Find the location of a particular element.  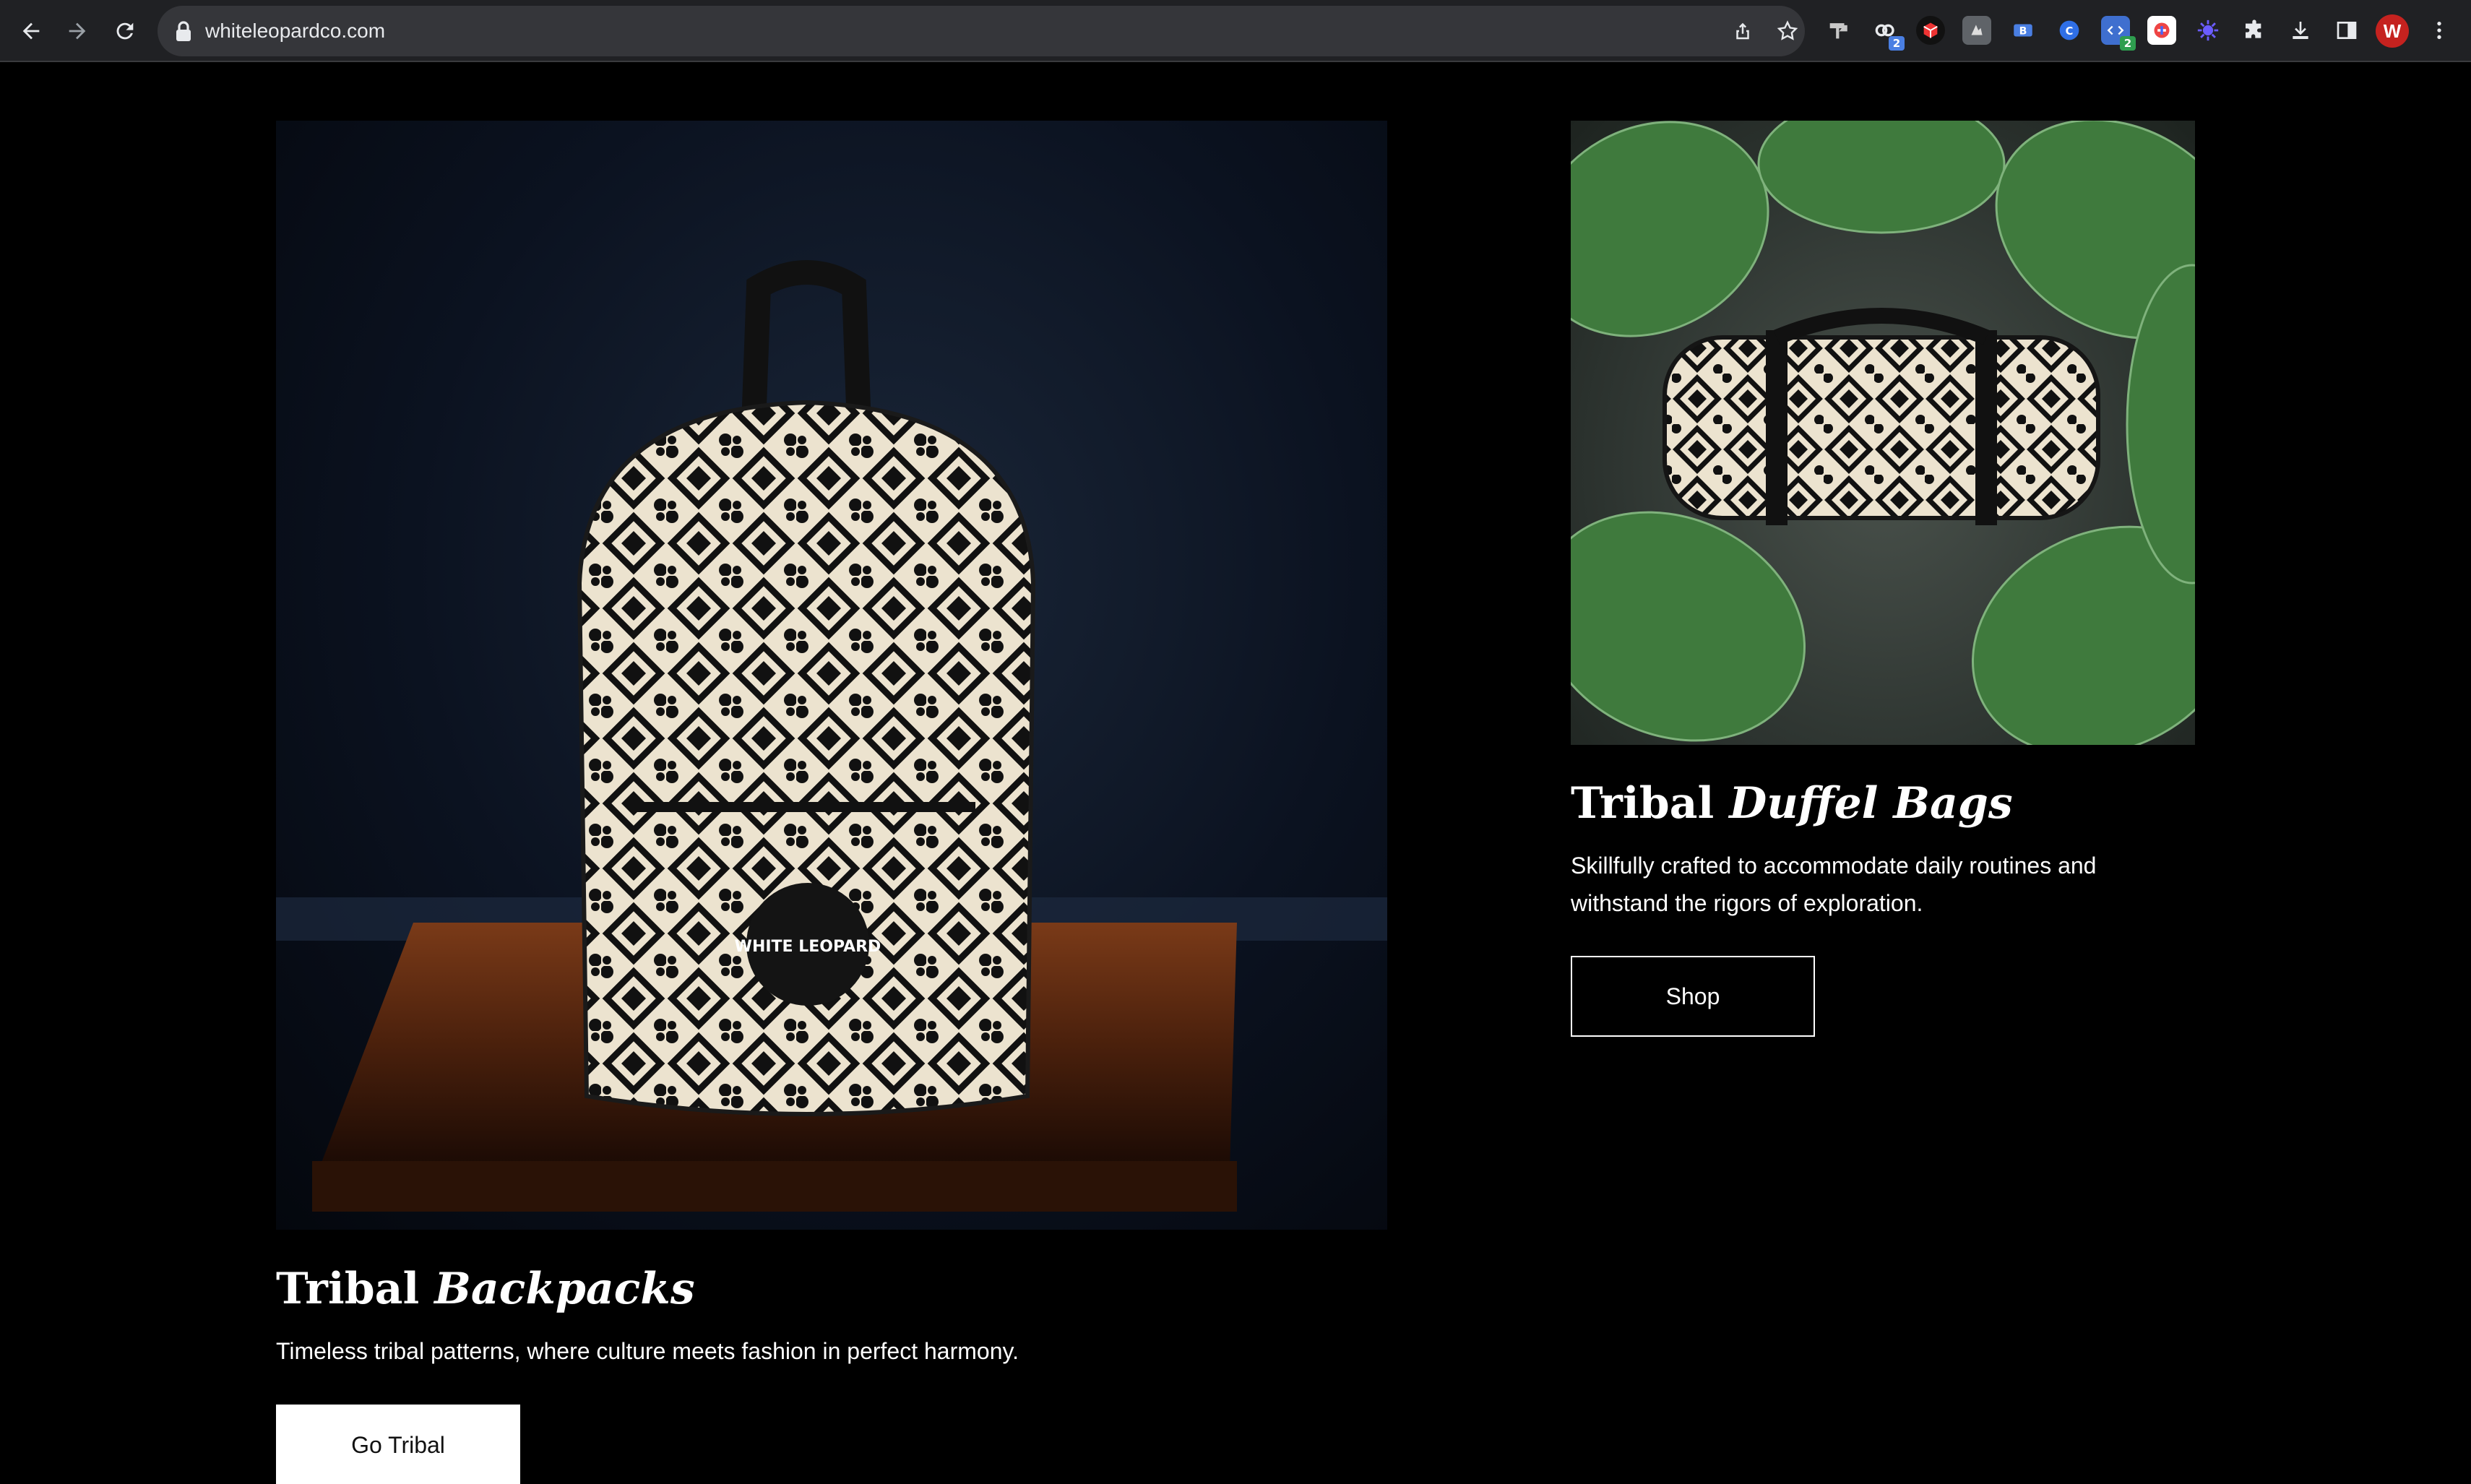

forward-button is located at coordinates (77, 31).